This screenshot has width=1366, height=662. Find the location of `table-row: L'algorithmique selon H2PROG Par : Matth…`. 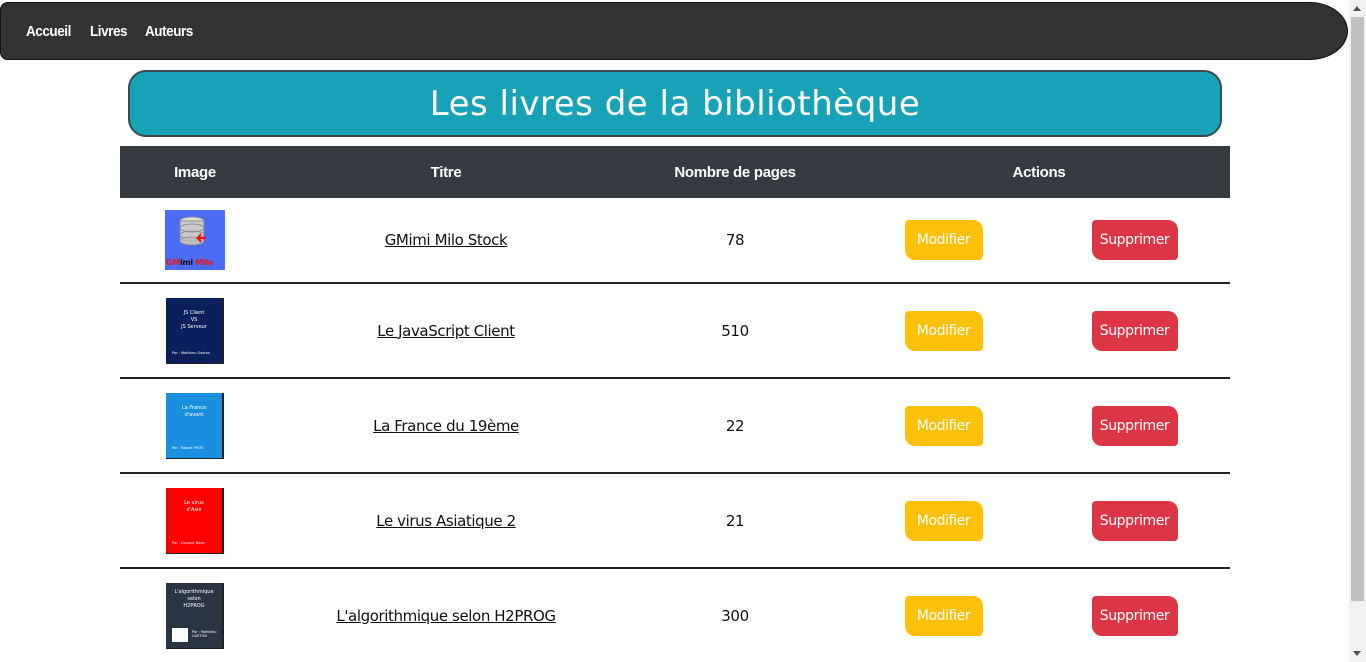

table-row: L'algorithmique selon H2PROG Par : Matth… is located at coordinates (675, 615).